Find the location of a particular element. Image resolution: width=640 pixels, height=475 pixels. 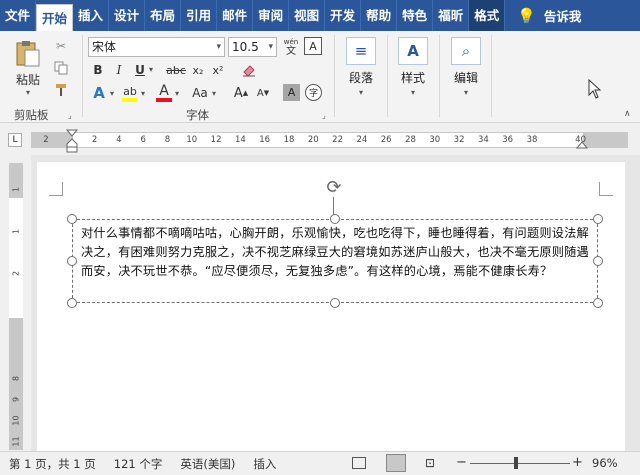

resize-handle-br is located at coordinates (598, 303).